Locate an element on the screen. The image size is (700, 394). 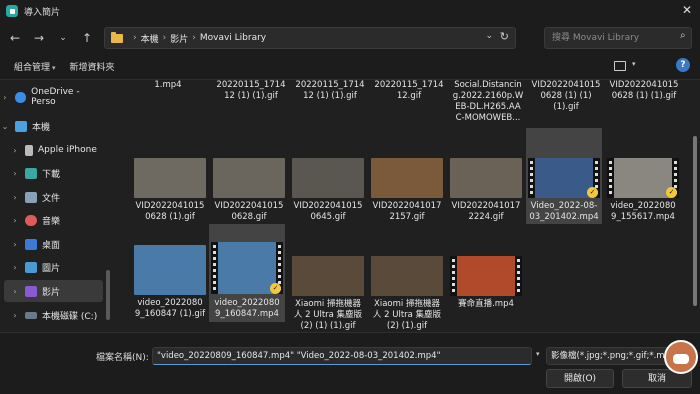
music-icon is located at coordinates (31, 220).